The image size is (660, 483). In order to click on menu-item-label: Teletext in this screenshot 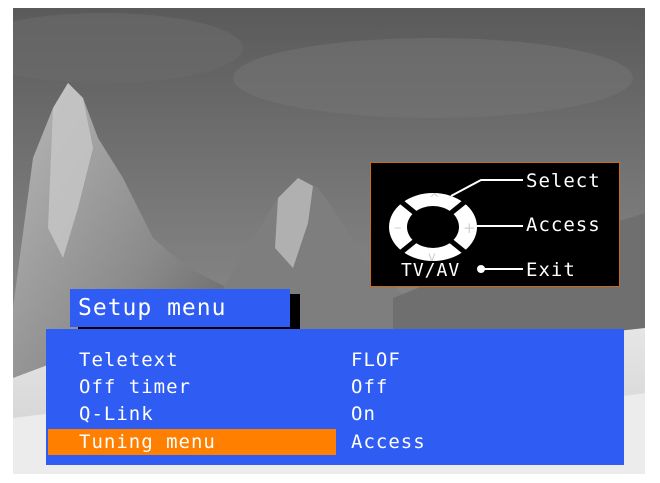, I will do `click(129, 360)`.